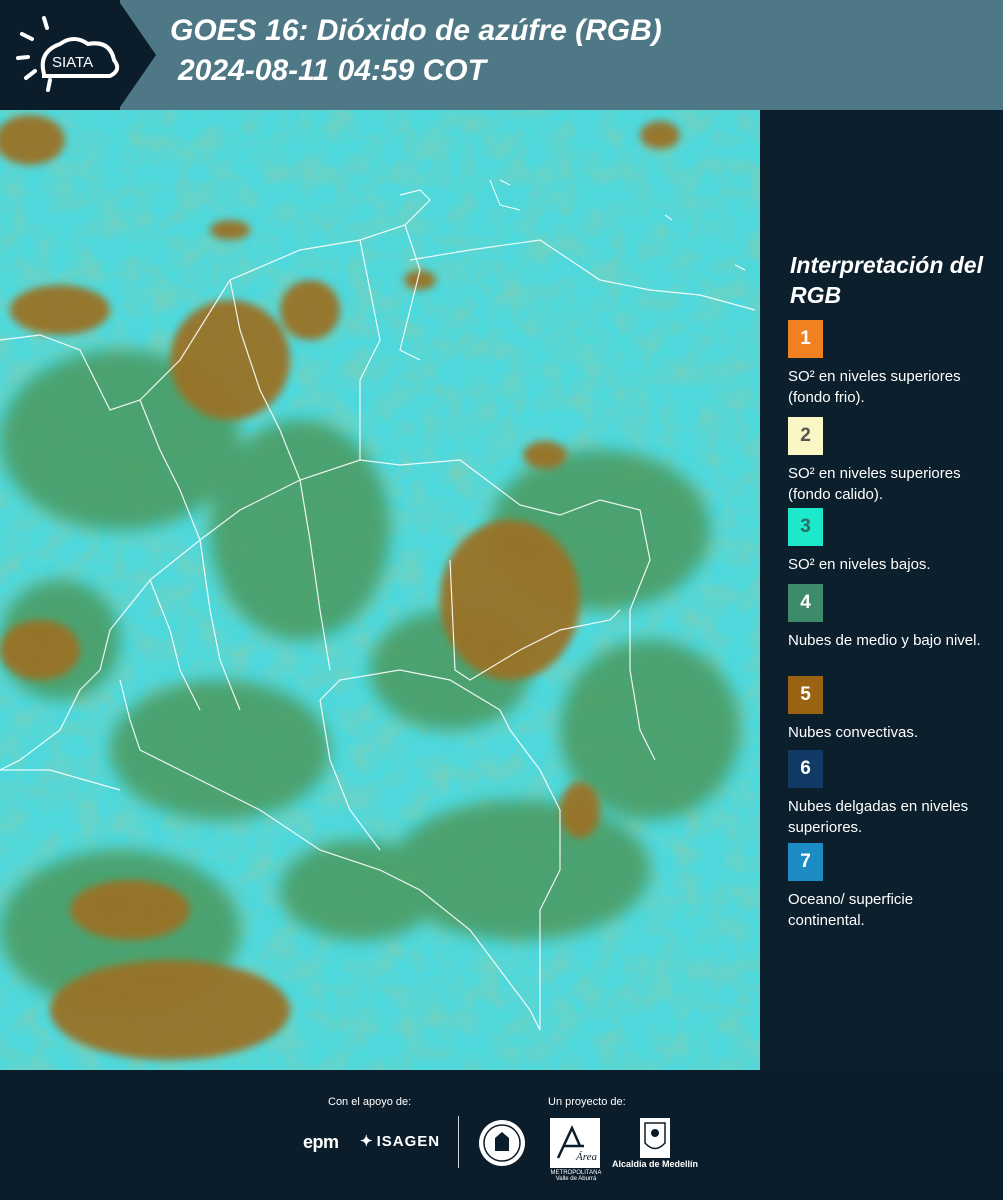  Describe the element at coordinates (893, 794) in the screenshot. I see `legend-item-6: 6 Nubes delgadas en niveles superiores.` at that location.